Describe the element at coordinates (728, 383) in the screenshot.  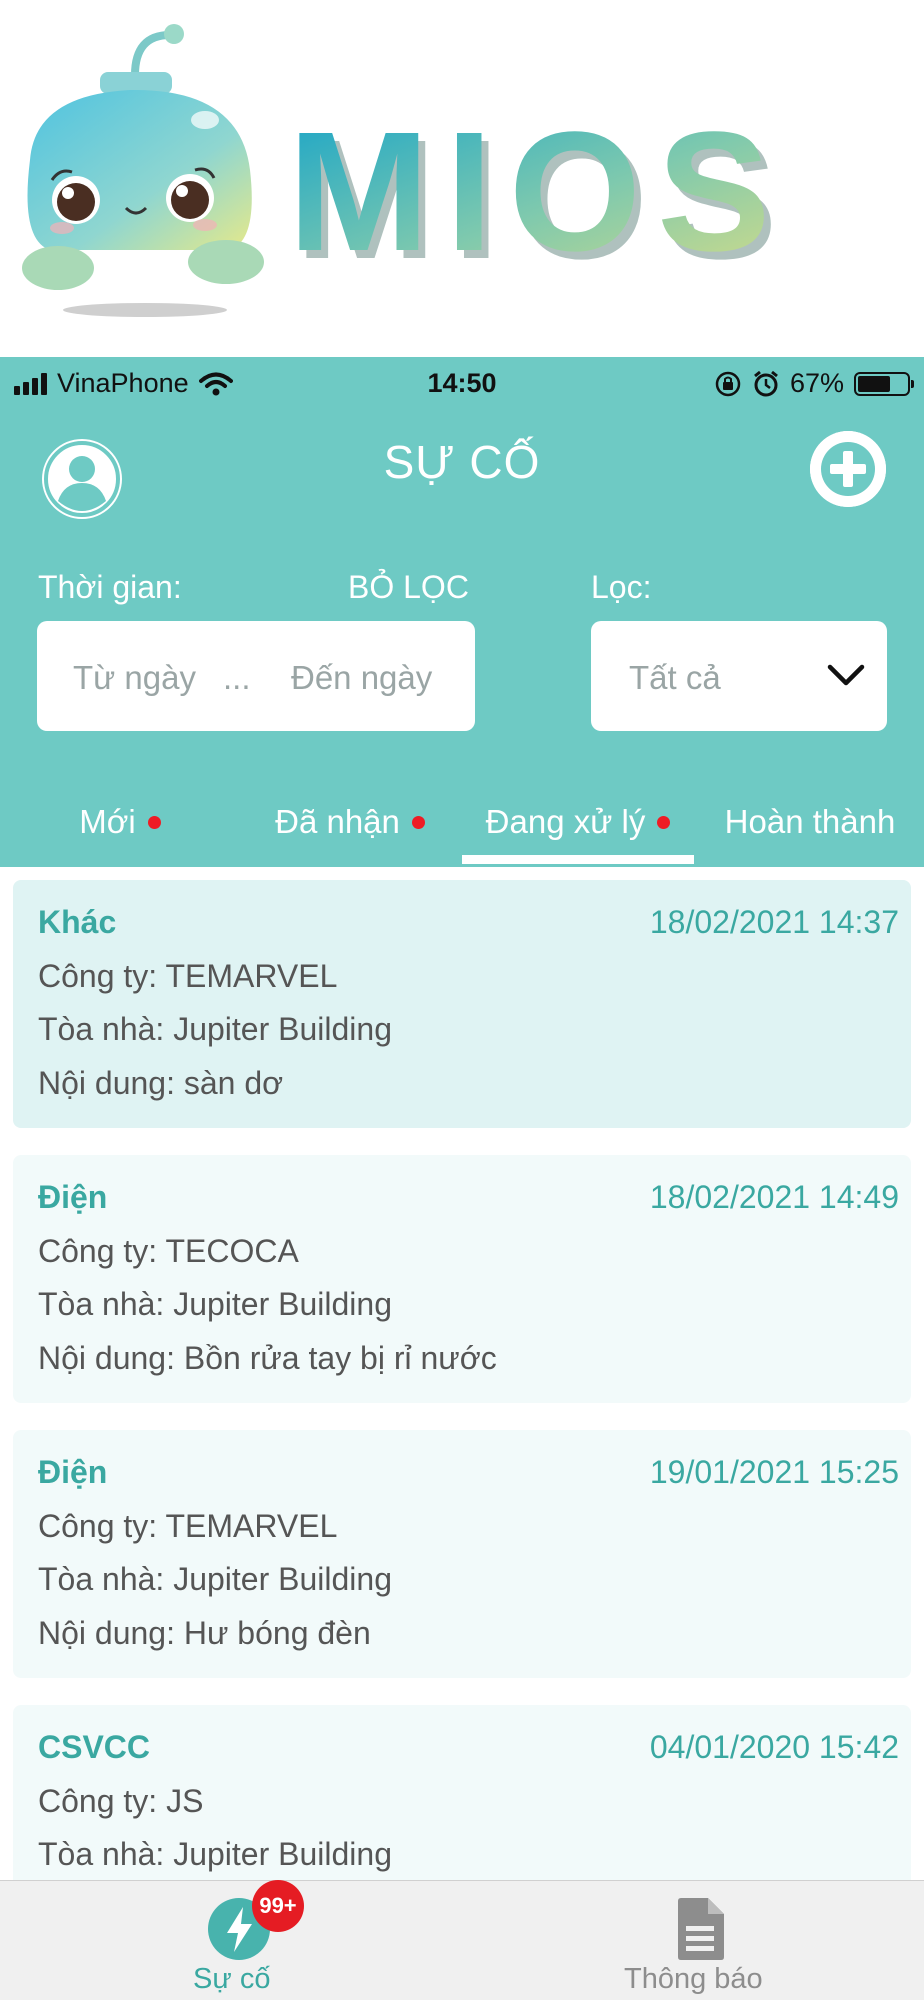
I see `rotation-lock-icon` at that location.